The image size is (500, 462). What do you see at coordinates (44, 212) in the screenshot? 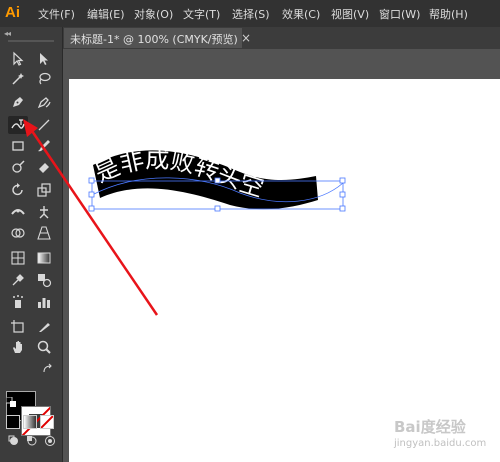
I see `puppet-warp-tool-icon` at bounding box center [44, 212].